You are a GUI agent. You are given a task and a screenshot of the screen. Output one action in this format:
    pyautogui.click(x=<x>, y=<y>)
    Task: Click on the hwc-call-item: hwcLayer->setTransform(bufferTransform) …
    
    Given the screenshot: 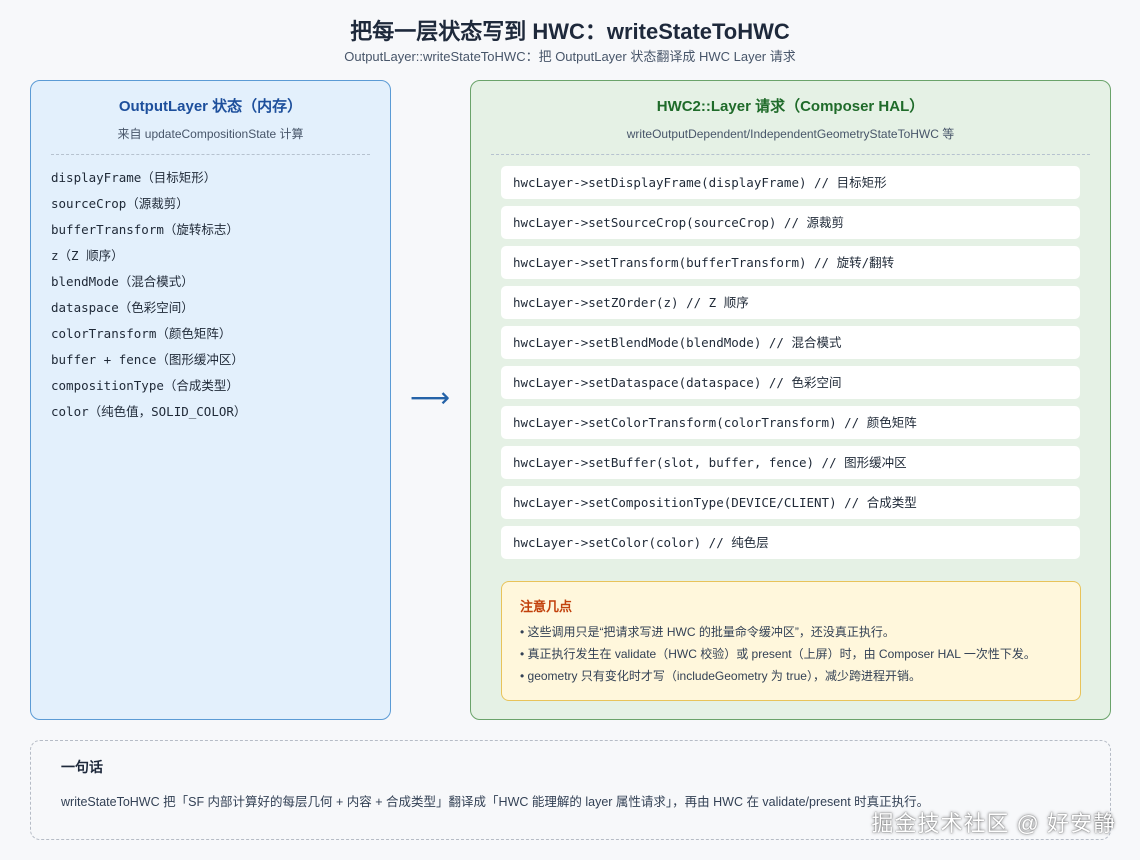 What is the action you would take?
    pyautogui.click(x=790, y=262)
    